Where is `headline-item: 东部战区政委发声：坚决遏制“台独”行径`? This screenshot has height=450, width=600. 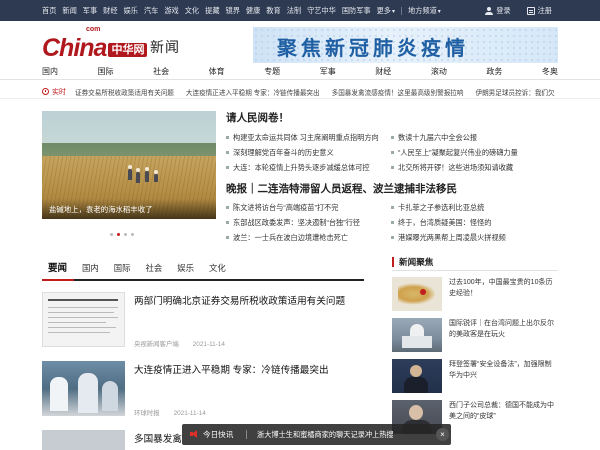 headline-item: 东部战区政委发声：坚决遏制“台独”行径 is located at coordinates (293, 222).